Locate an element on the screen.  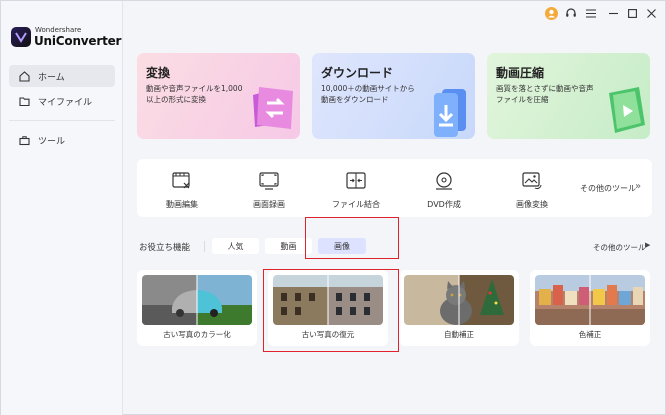
home-icon is located at coordinates (24, 76).